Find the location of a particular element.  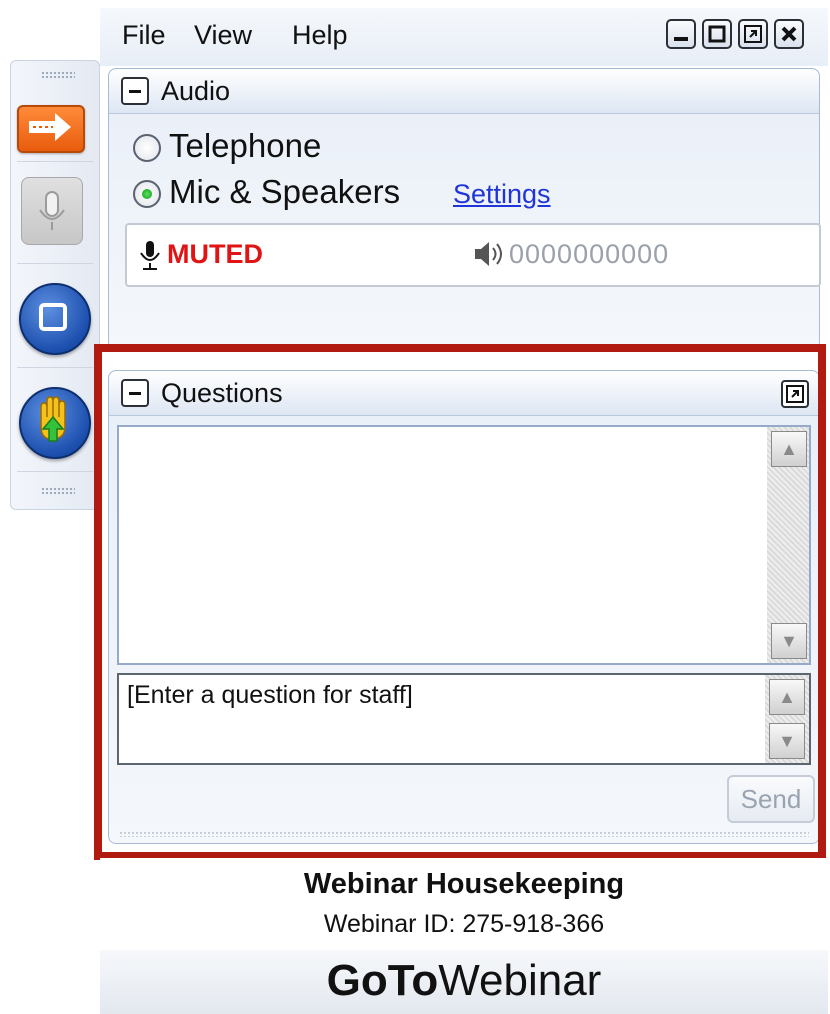

toolbar-grip-top is located at coordinates (58, 75).